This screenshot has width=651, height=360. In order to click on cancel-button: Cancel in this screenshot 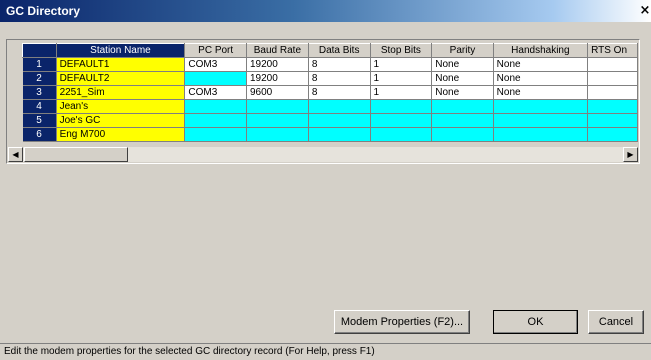, I will do `click(616, 322)`.